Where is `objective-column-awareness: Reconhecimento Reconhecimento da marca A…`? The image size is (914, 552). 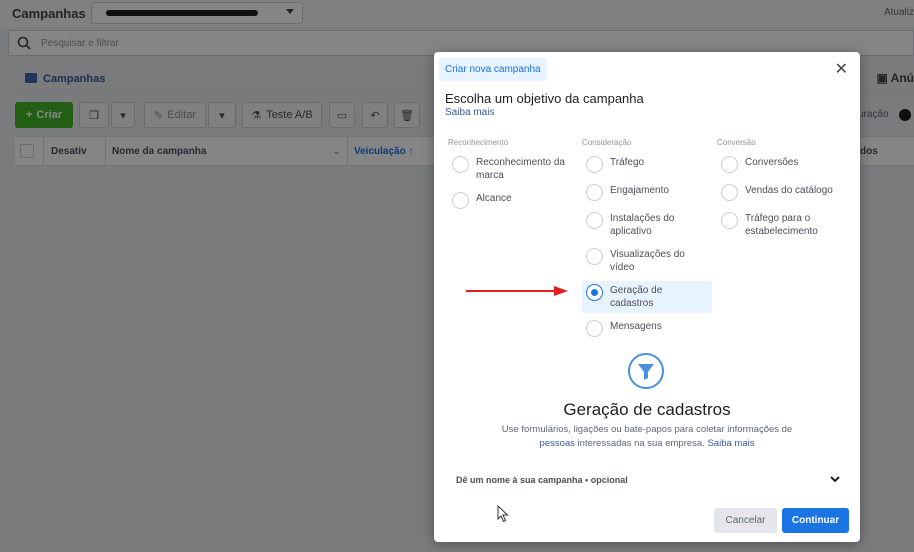 objective-column-awareness: Reconhecimento Reconhecimento da marca A… is located at coordinates (513, 177).